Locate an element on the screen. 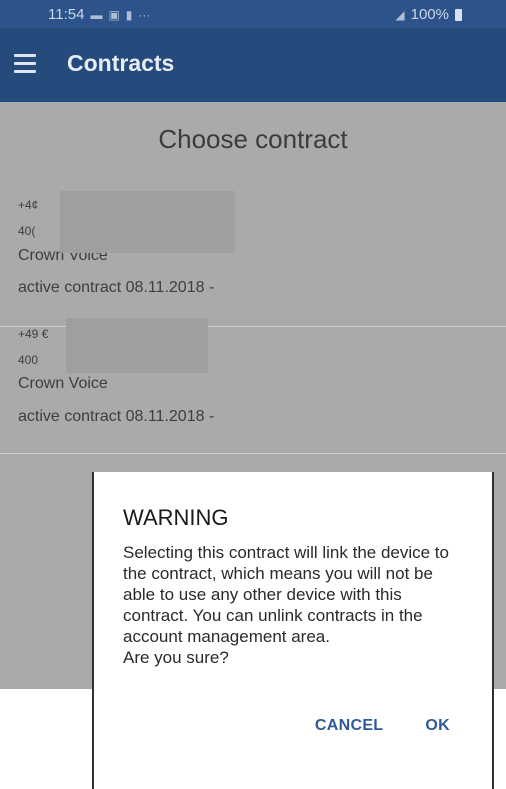  dialog-actions: CANCEL OK is located at coordinates (382, 726).